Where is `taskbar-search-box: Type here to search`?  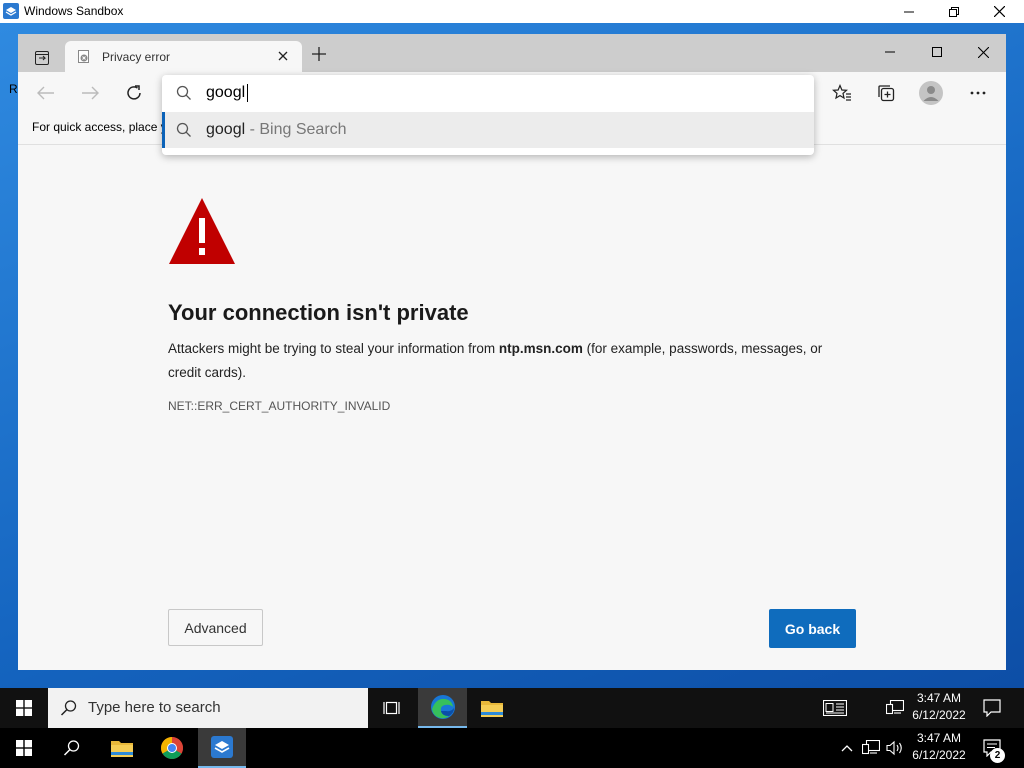 taskbar-search-box: Type here to search is located at coordinates (208, 708).